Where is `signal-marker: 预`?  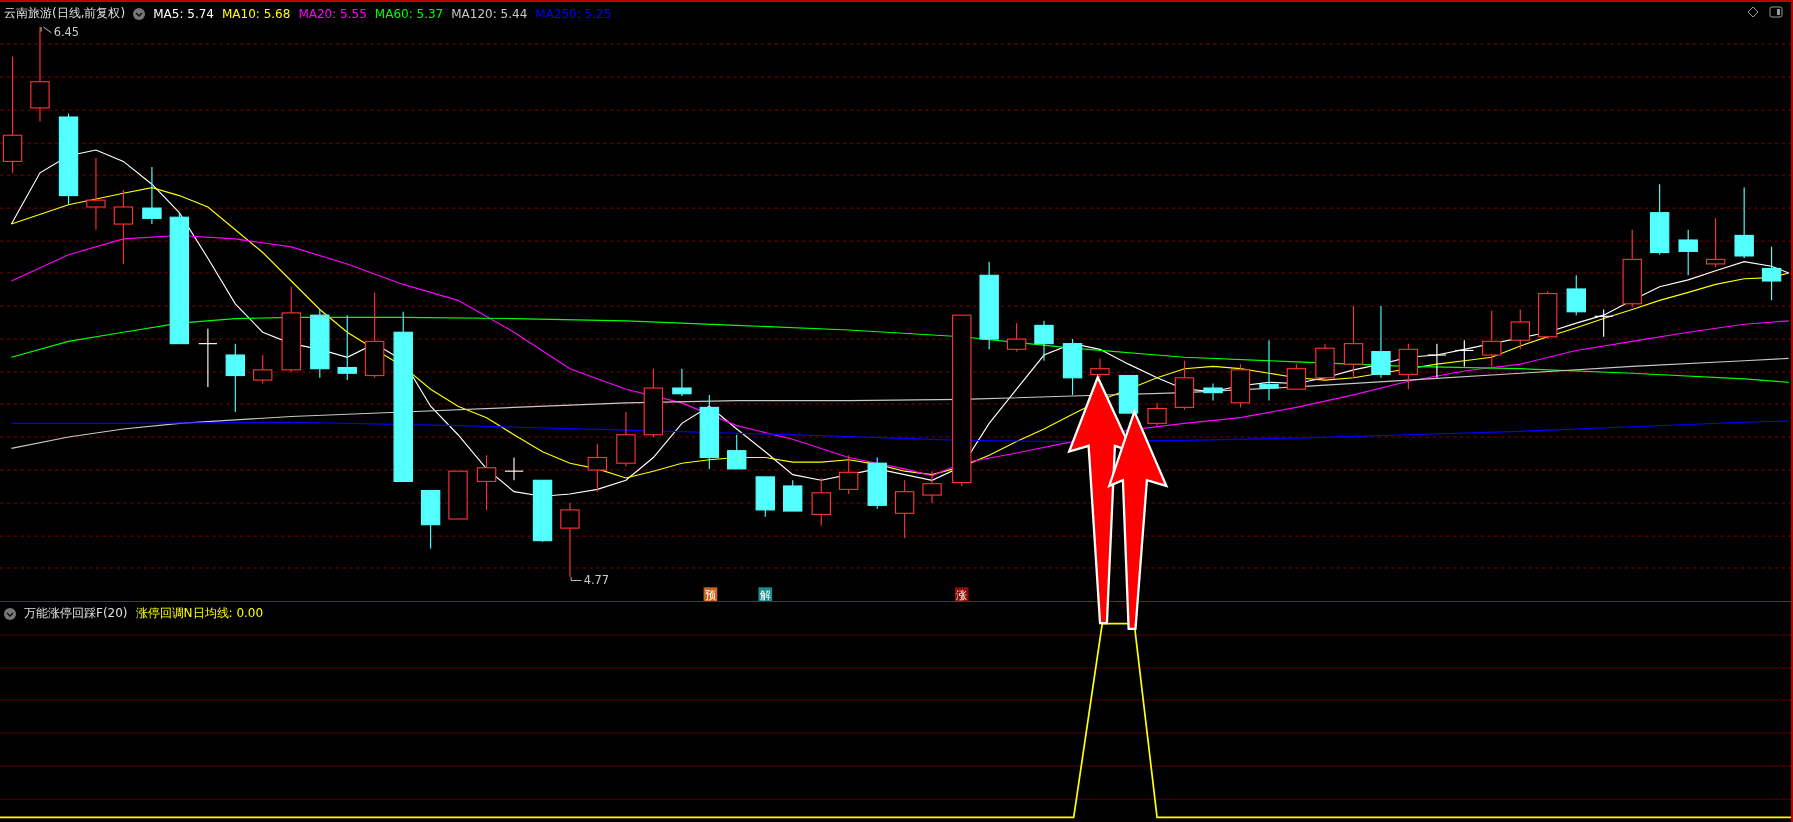 signal-marker: 预 is located at coordinates (710, 594).